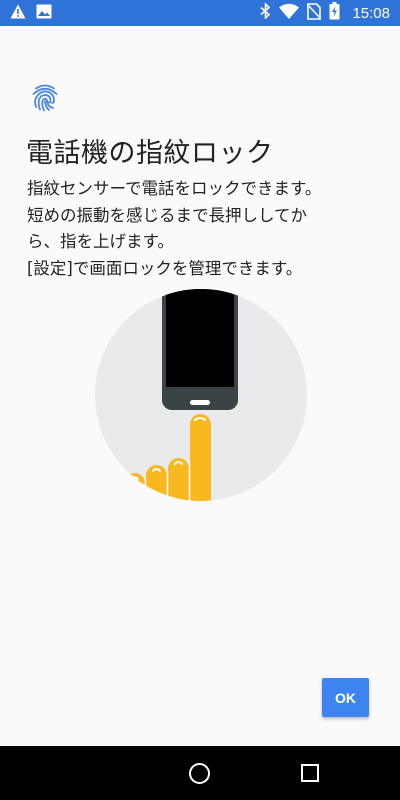 This screenshot has width=400, height=800. I want to click on status-bar: 15:08, so click(200, 13).